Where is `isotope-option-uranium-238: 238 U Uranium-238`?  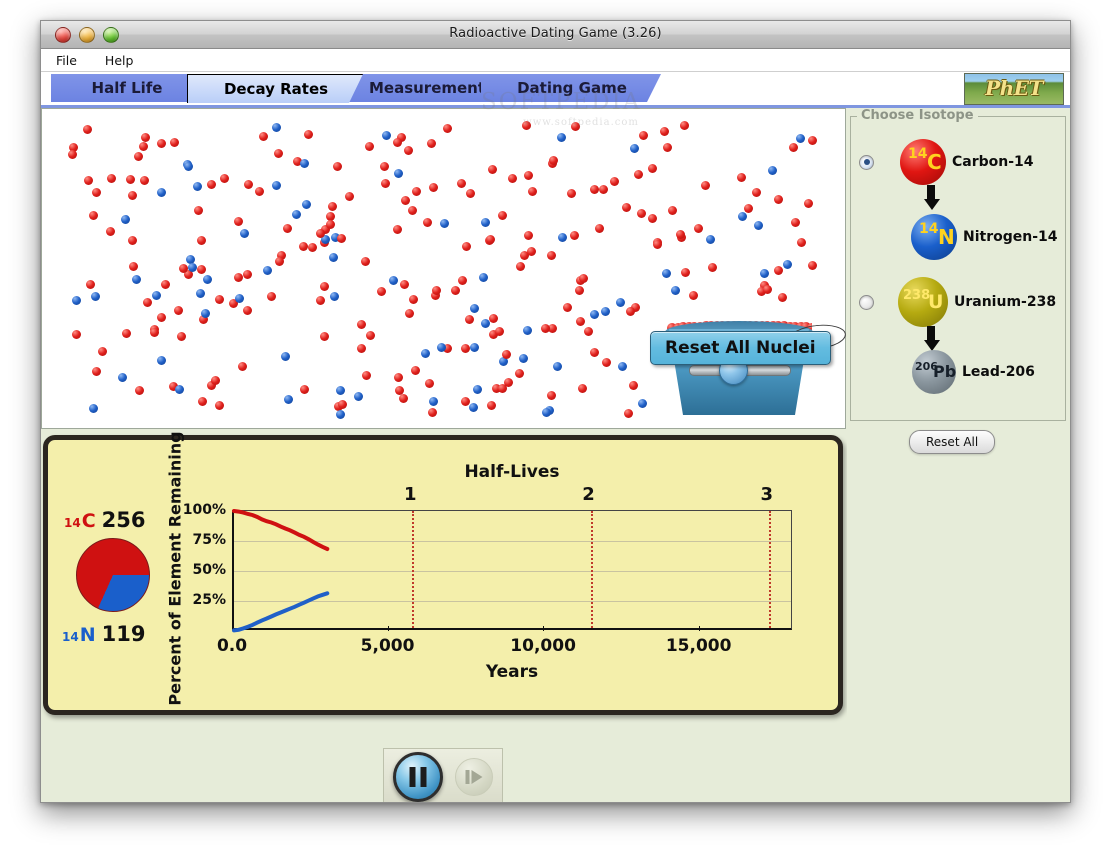 isotope-option-uranium-238: 238 U Uranium-238 is located at coordinates (957, 302).